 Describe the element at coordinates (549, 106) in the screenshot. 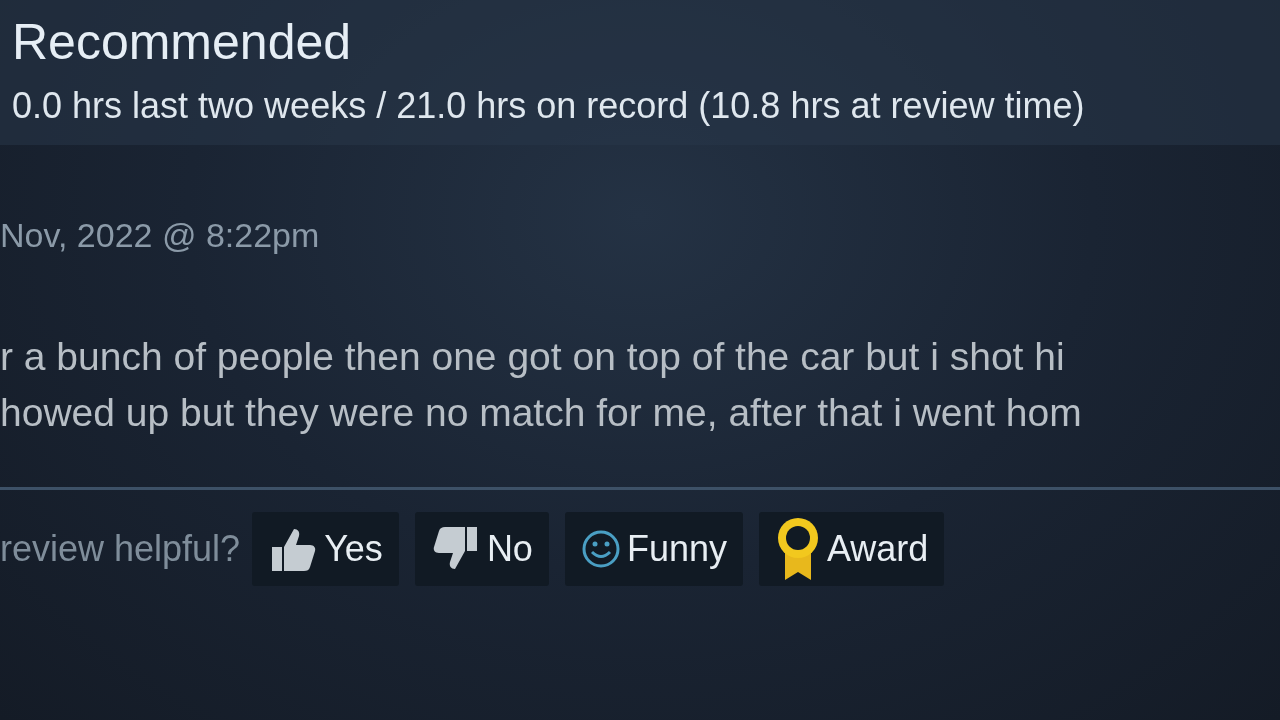

I see `playtime-text: 0.0 hrs last two weeks / 21.0 hrs on record (10.8 hrs at review time)` at that location.